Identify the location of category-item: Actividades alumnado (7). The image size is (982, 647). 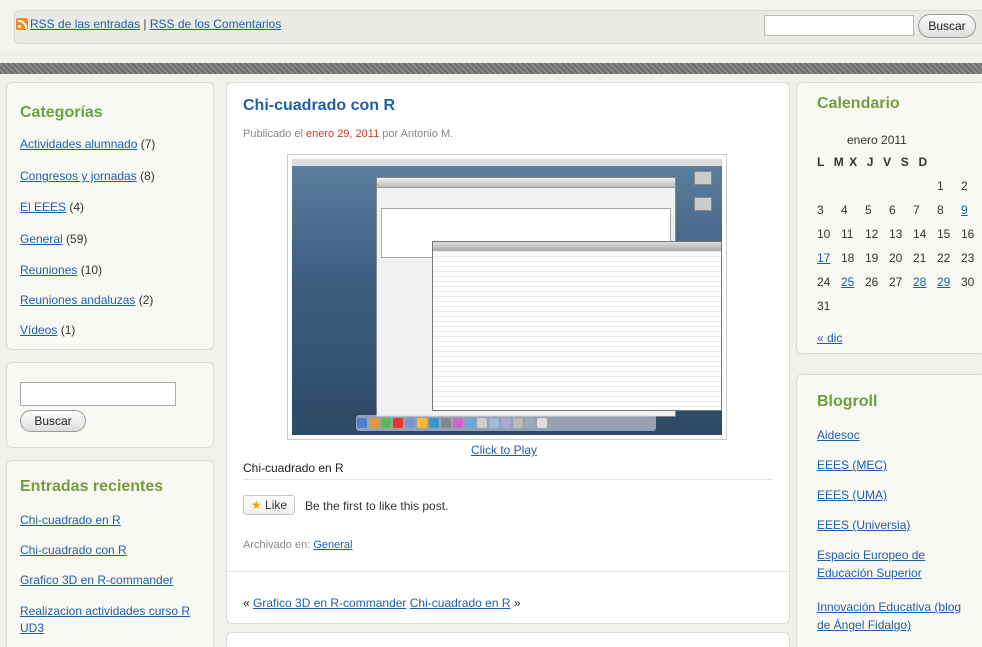
(87, 144).